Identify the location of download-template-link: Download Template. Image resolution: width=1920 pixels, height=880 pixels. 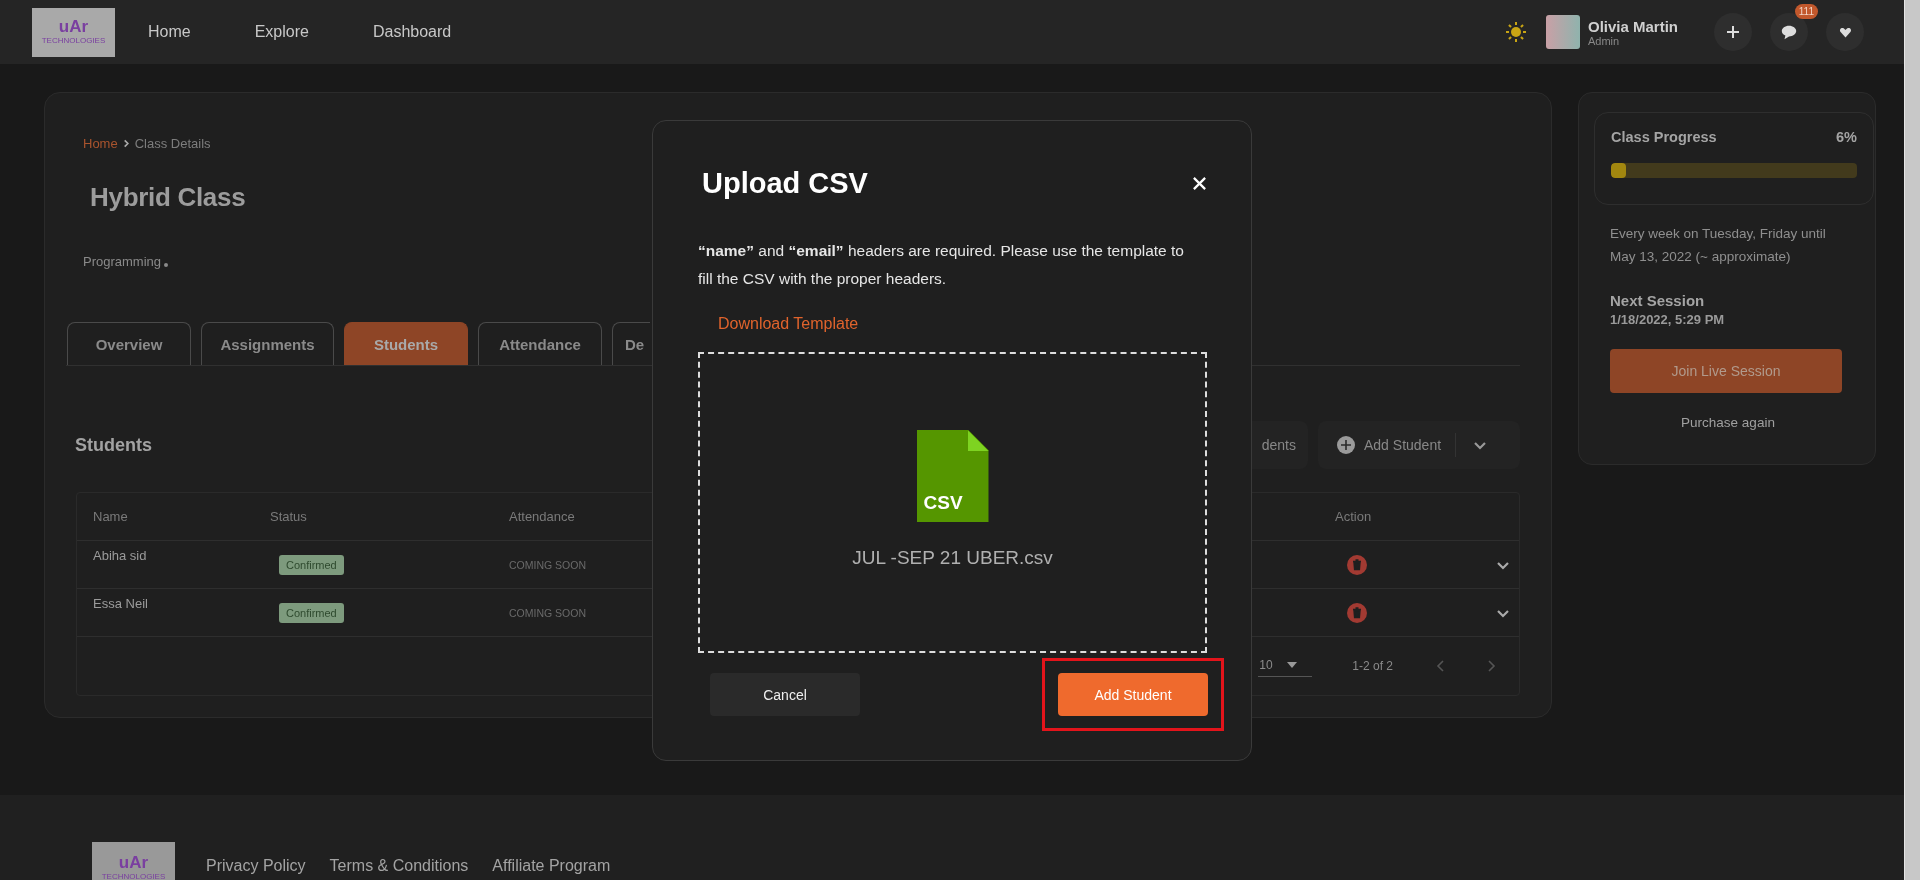
(788, 324).